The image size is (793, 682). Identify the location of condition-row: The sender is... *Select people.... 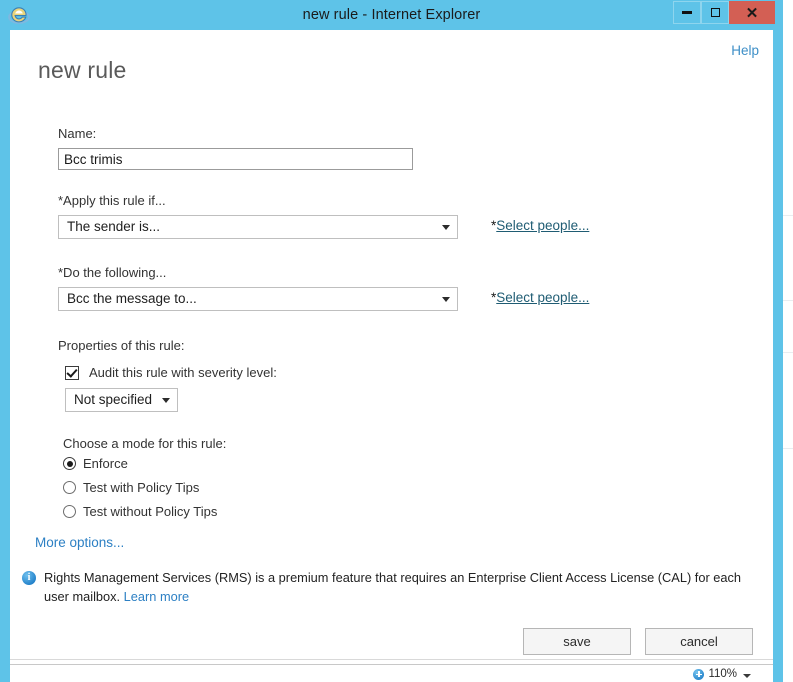
(415, 227).